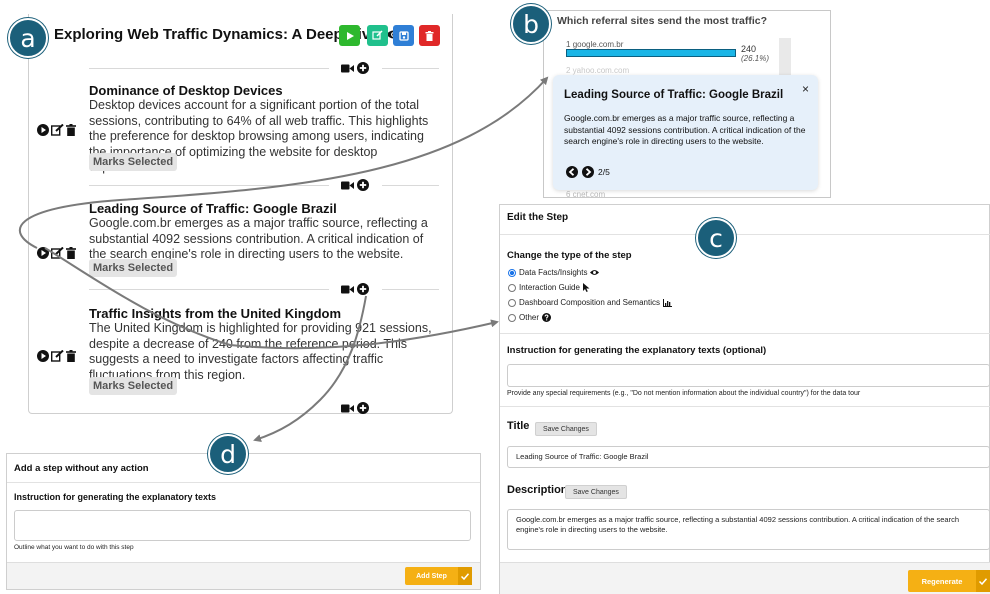 Image resolution: width=990 pixels, height=594 pixels. Describe the element at coordinates (805, 89) in the screenshot. I see `tooltip-close-button: ×` at that location.